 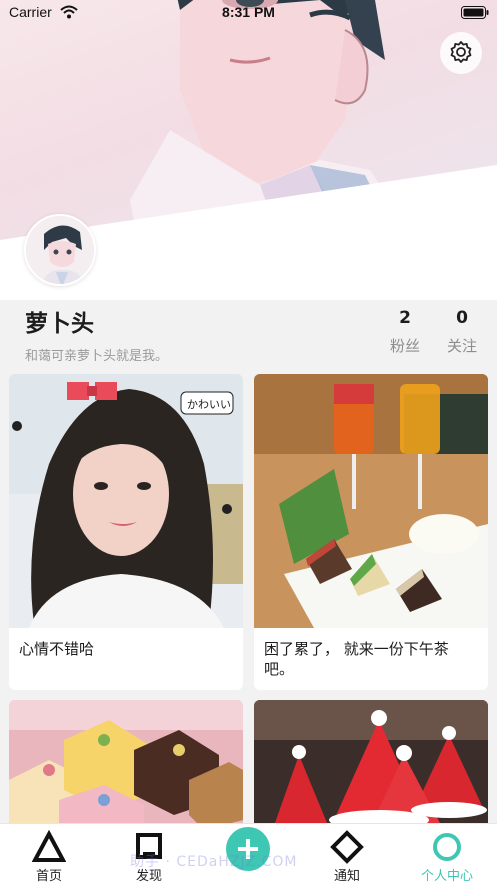 What do you see at coordinates (447, 847) in the screenshot?
I see `circle-icon` at bounding box center [447, 847].